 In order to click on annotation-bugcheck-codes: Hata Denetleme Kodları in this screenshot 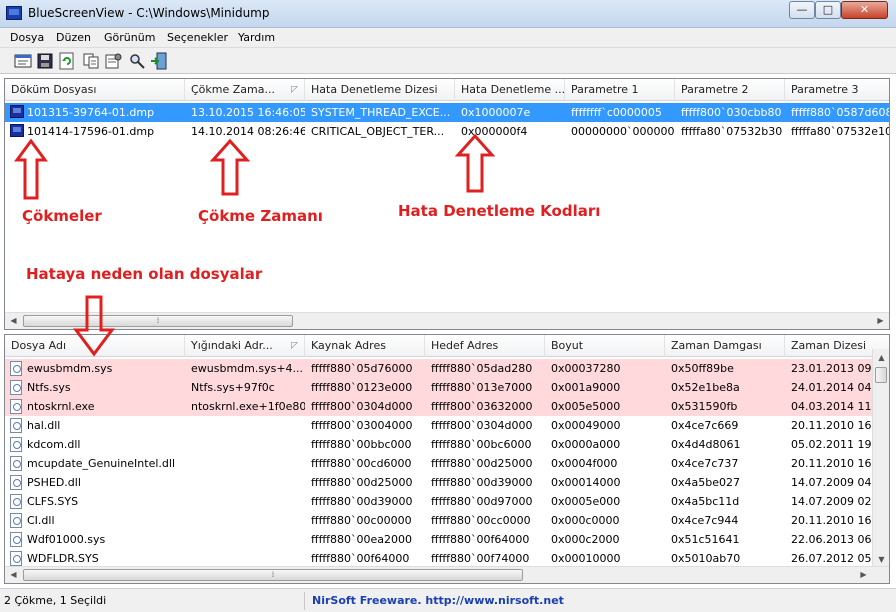, I will do `click(499, 211)`.